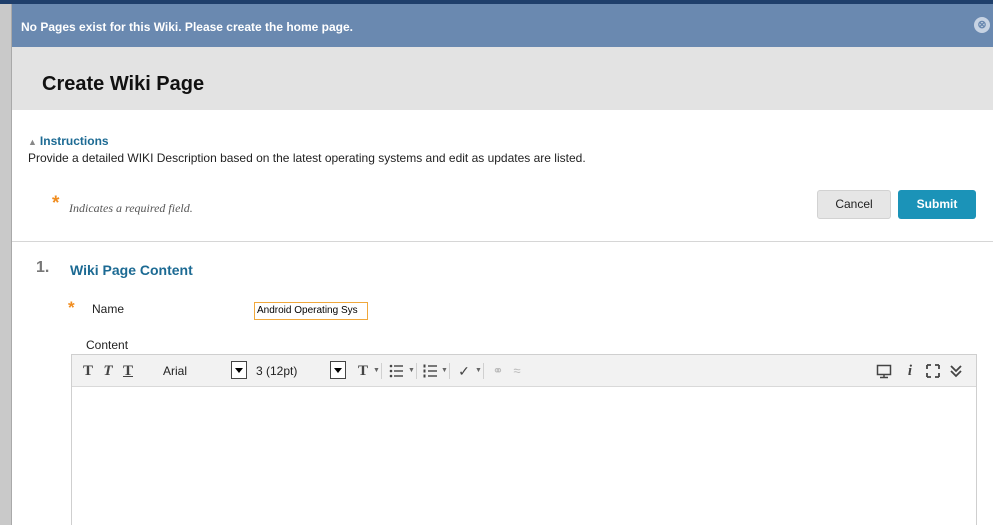 The image size is (993, 525). Describe the element at coordinates (854, 204) in the screenshot. I see `cancel-button: Cancel` at that location.